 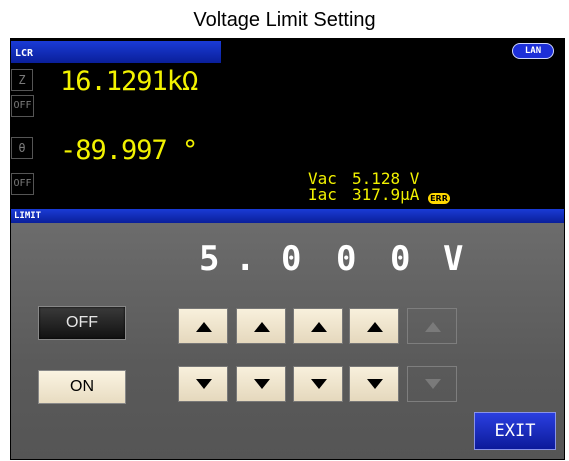 I want to click on decrement-hundredths-button, so click(x=318, y=384).